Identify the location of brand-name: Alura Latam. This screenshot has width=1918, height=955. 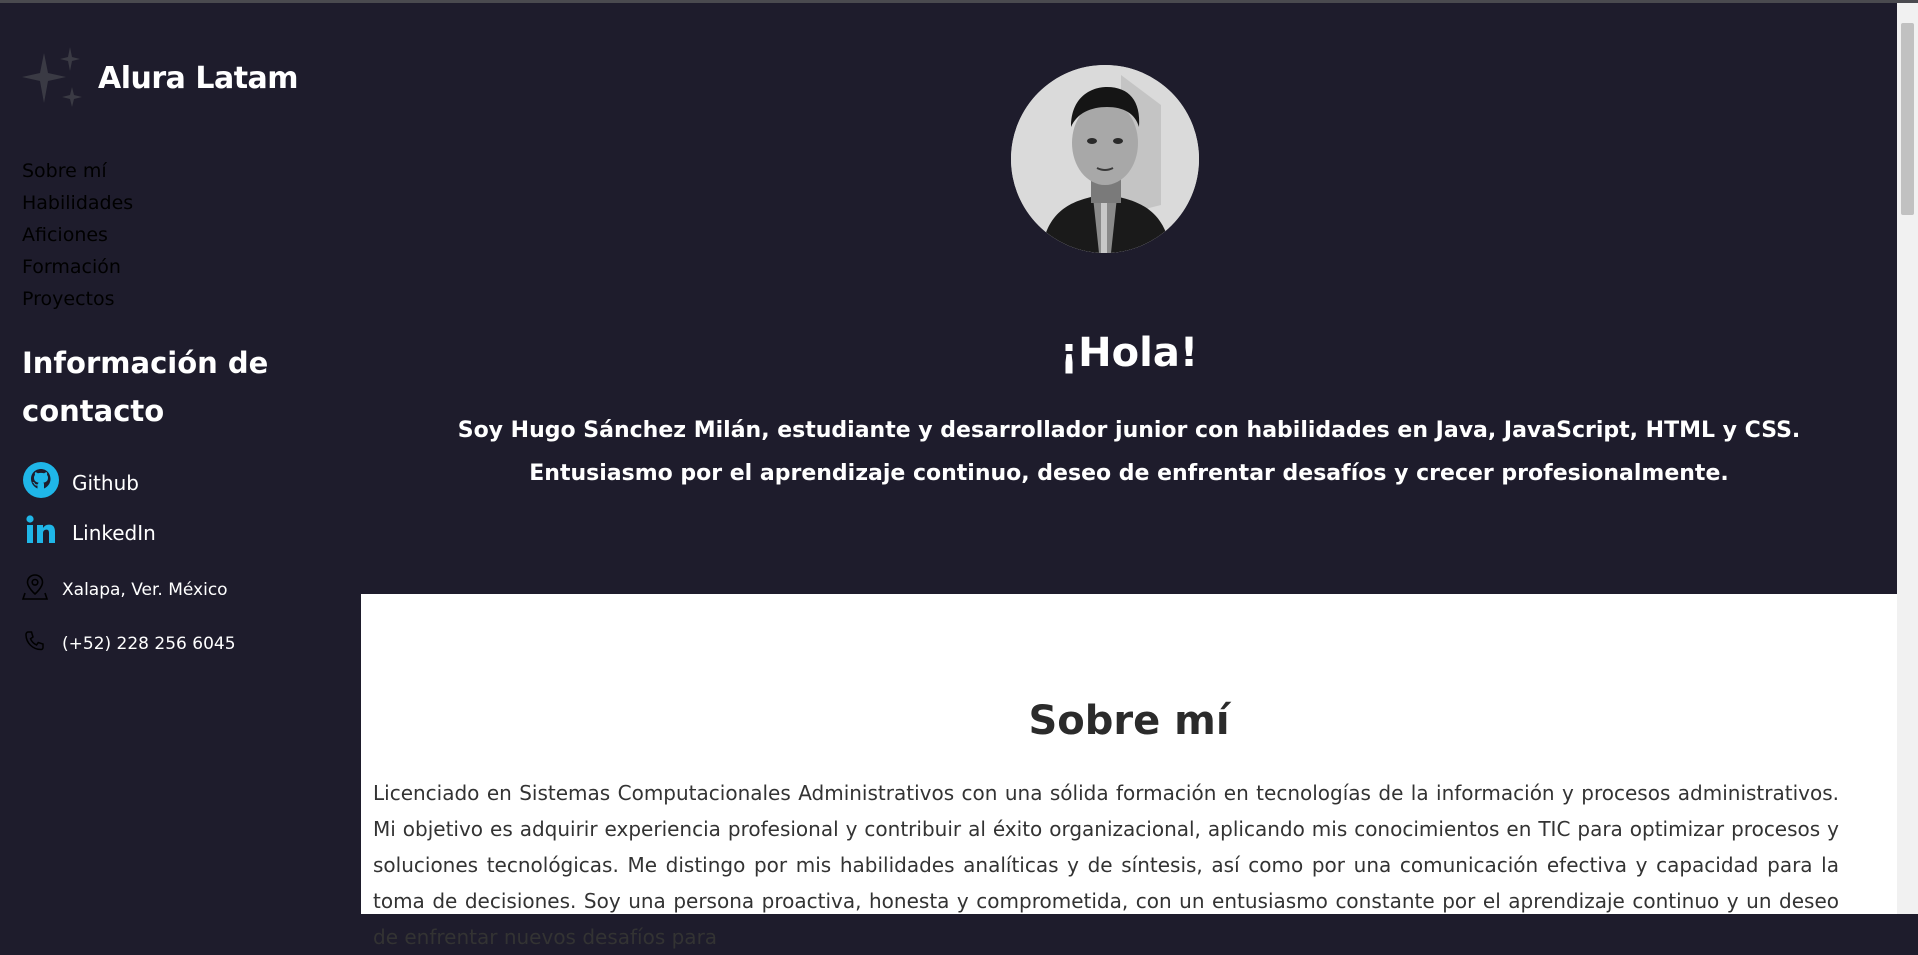
(198, 78).